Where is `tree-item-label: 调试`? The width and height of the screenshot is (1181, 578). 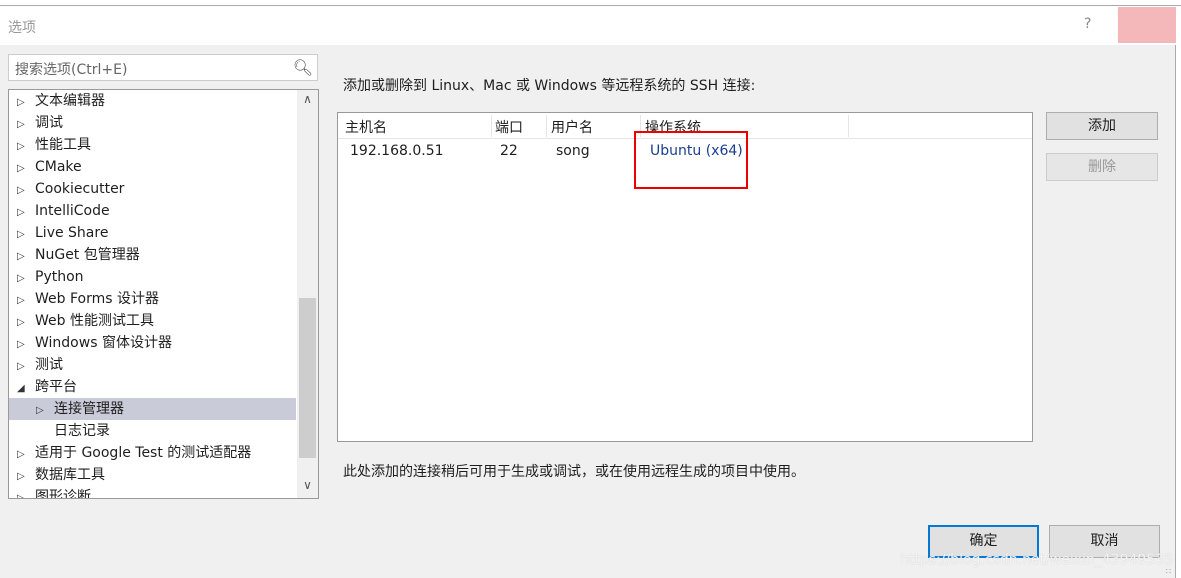 tree-item-label: 调试 is located at coordinates (49, 123).